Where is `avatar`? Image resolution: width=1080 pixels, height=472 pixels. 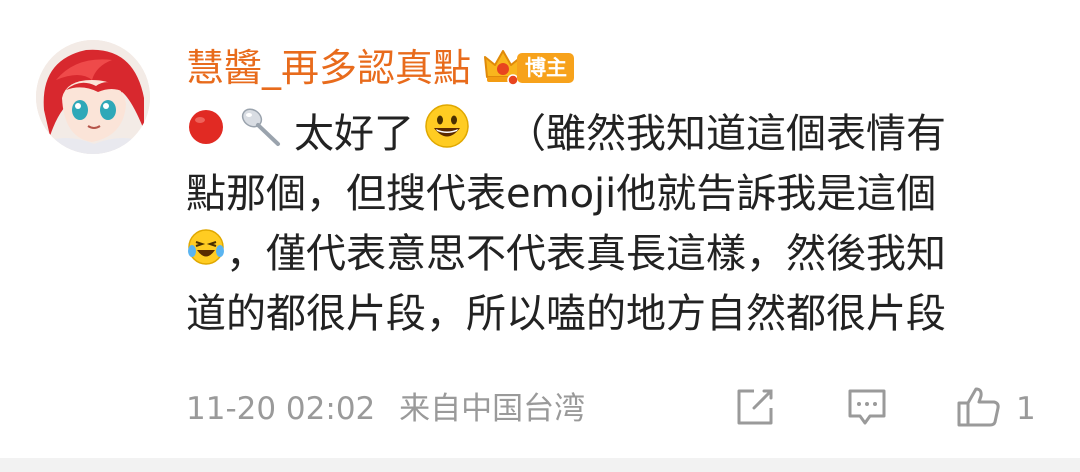
avatar is located at coordinates (93, 97).